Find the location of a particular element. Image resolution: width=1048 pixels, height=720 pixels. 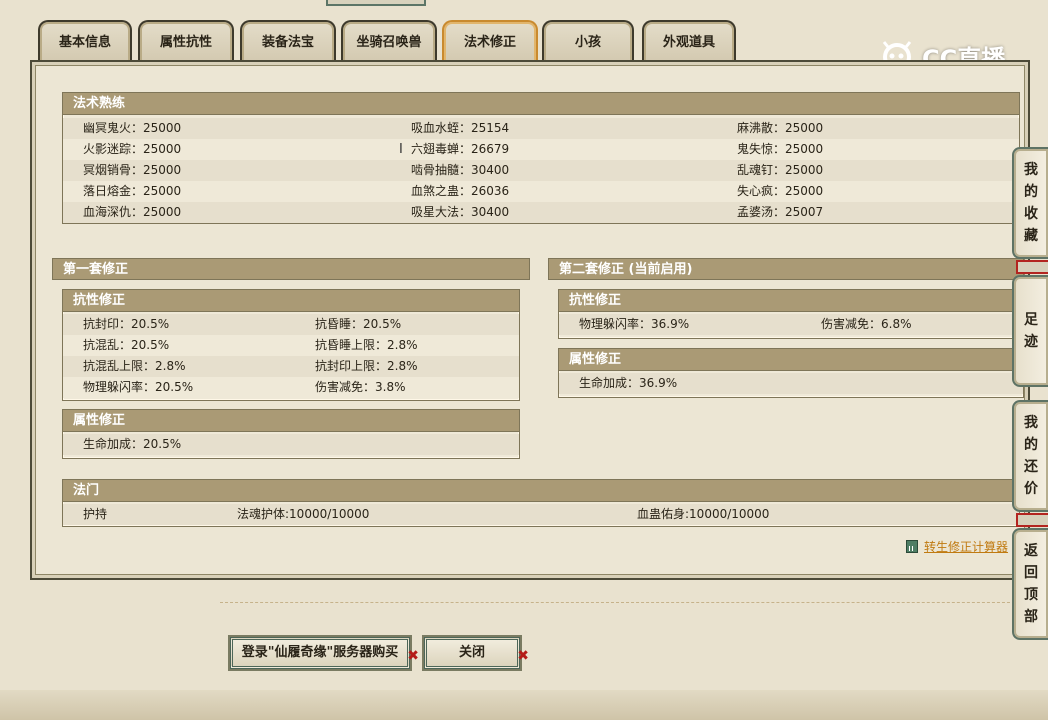

set2-attr-box: 属性修正 生命加成：36.9% is located at coordinates (791, 373).